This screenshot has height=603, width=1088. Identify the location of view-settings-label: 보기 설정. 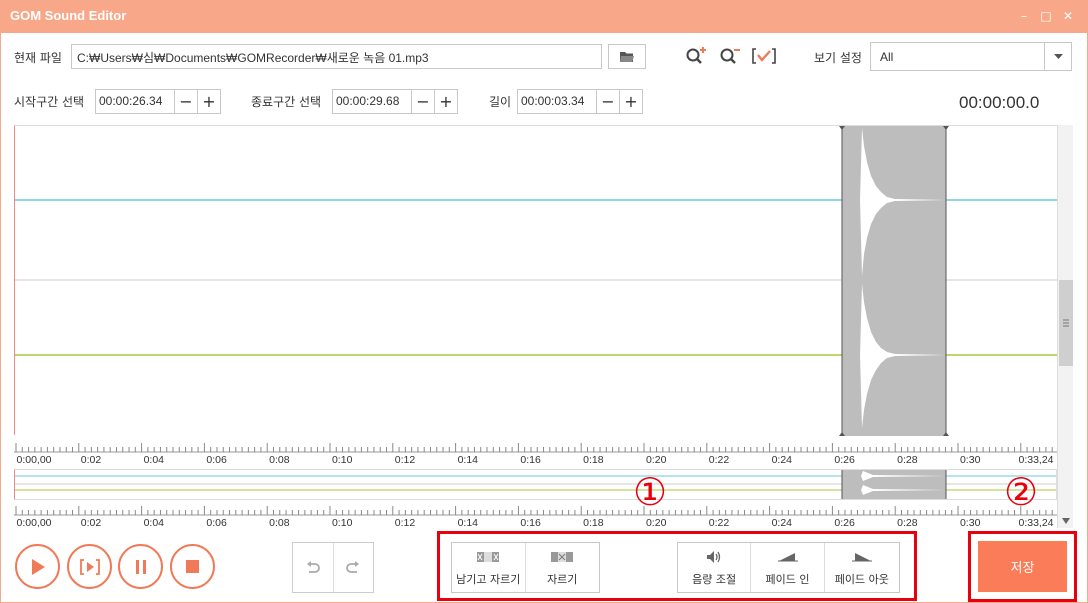
(838, 58).